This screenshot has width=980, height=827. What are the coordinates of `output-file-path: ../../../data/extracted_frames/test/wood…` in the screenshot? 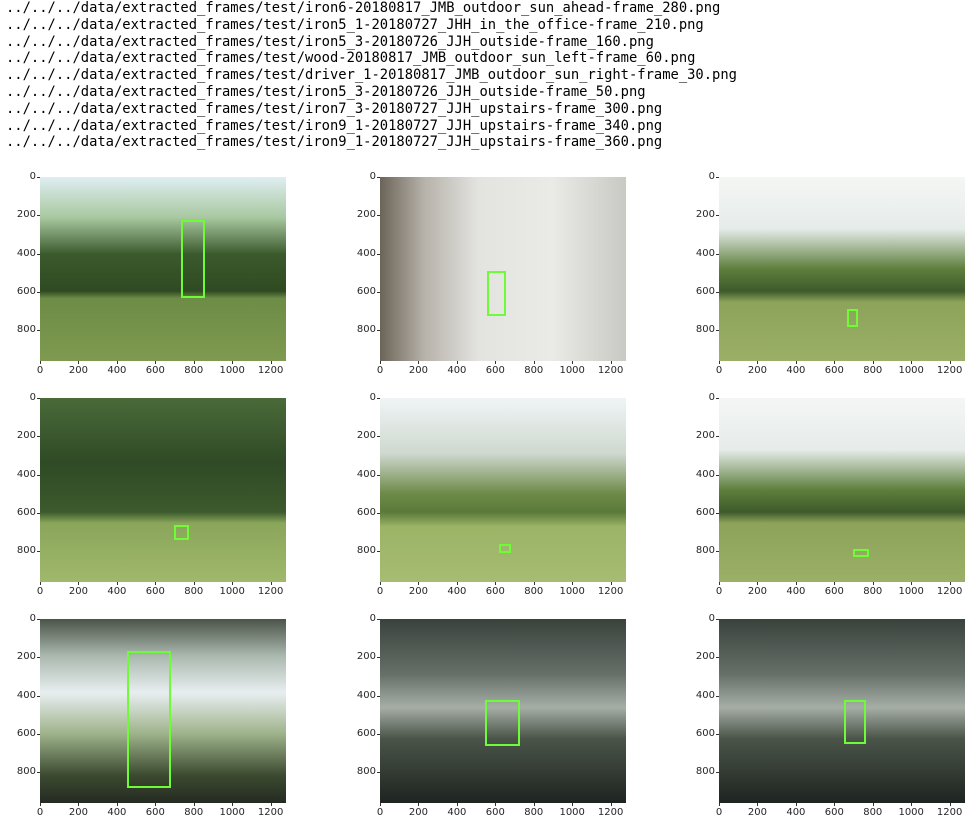 It's located at (351, 58).